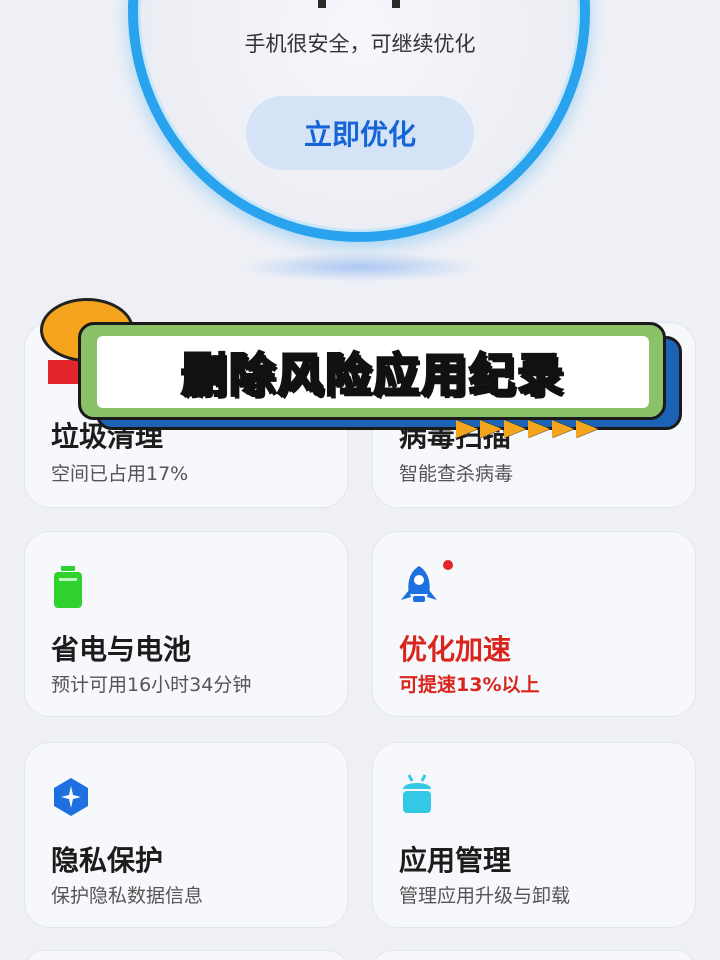 This screenshot has width=720, height=960. Describe the element at coordinates (68, 587) in the screenshot. I see `battery-icon` at that location.